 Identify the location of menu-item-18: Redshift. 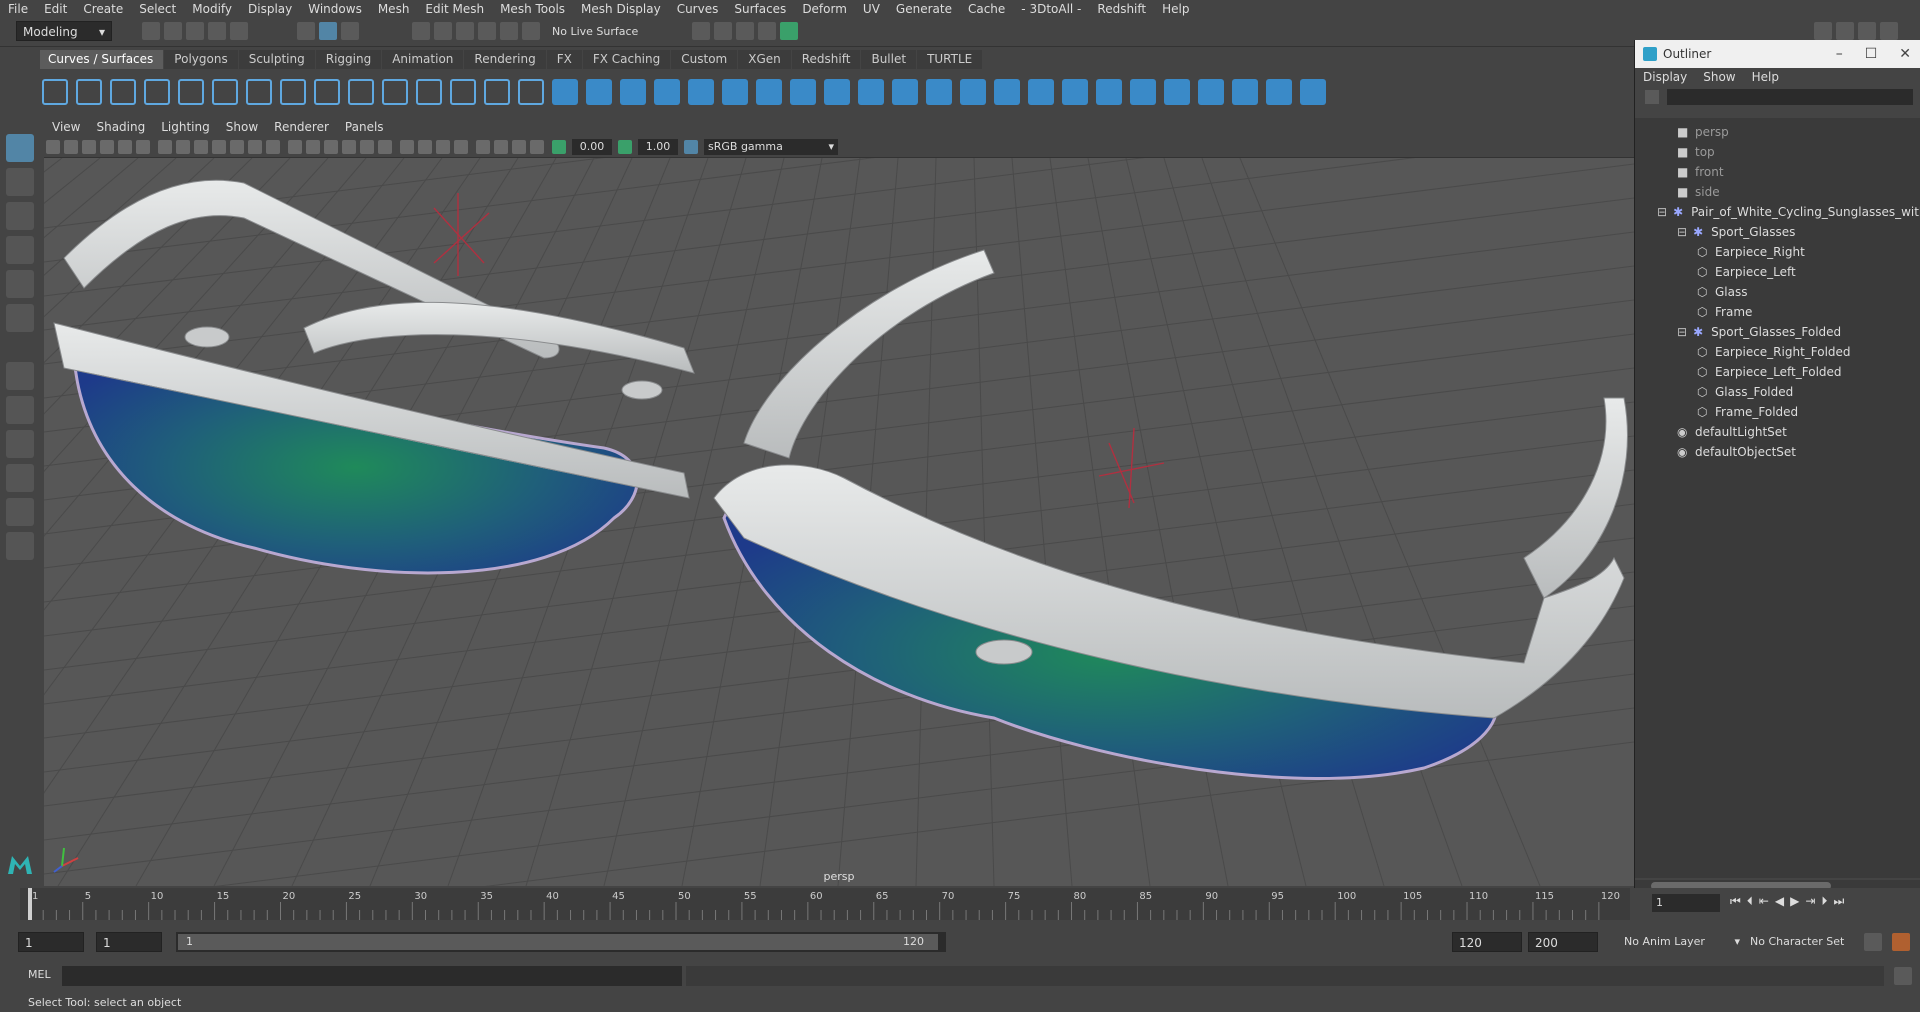
(1121, 9).